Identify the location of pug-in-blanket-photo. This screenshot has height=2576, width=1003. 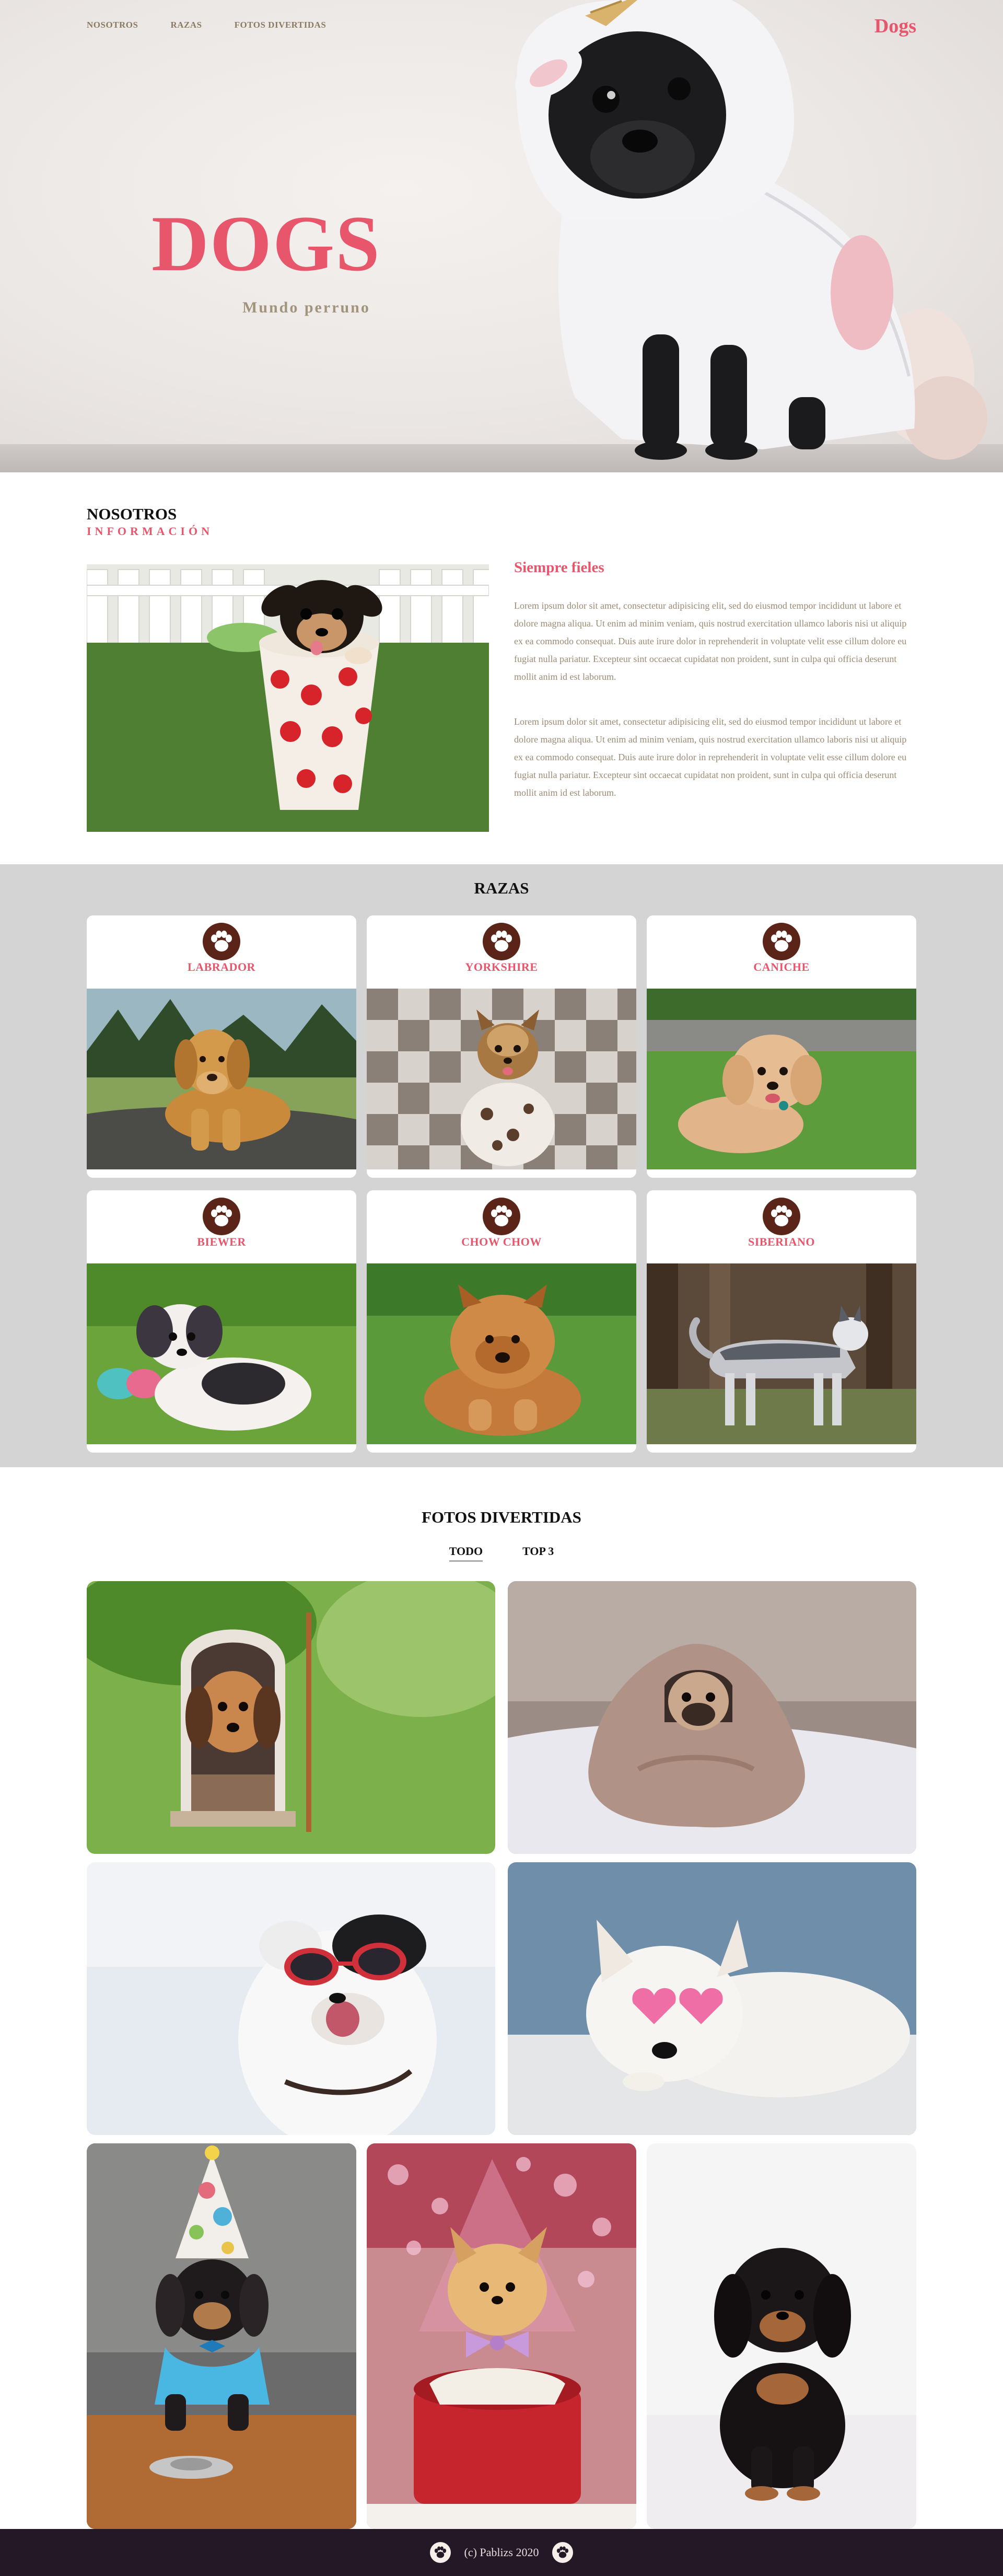
(712, 1717).